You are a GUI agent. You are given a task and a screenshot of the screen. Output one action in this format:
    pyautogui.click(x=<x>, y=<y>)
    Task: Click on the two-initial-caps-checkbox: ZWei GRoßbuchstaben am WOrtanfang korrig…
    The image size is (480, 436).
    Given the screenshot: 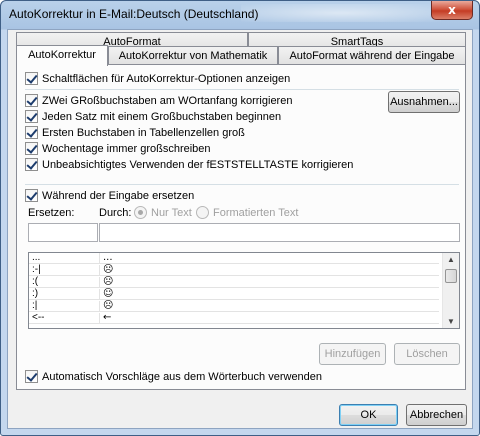 What is the action you would take?
    pyautogui.click(x=158, y=100)
    